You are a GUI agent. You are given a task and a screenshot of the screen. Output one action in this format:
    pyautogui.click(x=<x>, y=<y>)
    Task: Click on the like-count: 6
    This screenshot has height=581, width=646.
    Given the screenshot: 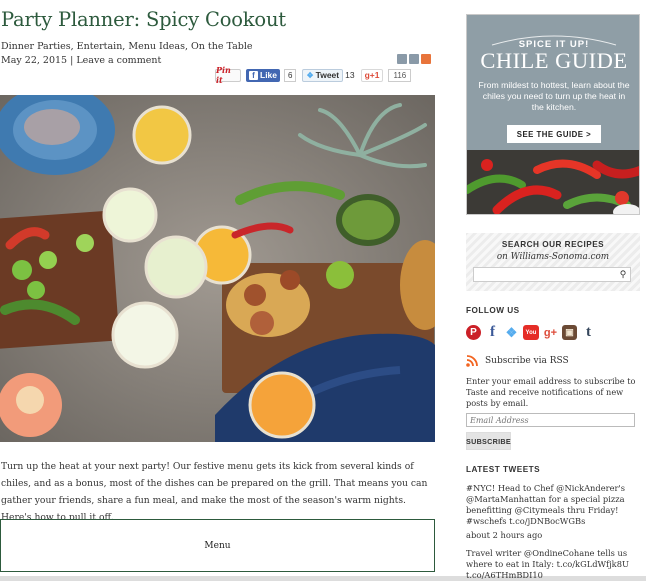 What is the action you would take?
    pyautogui.click(x=290, y=75)
    